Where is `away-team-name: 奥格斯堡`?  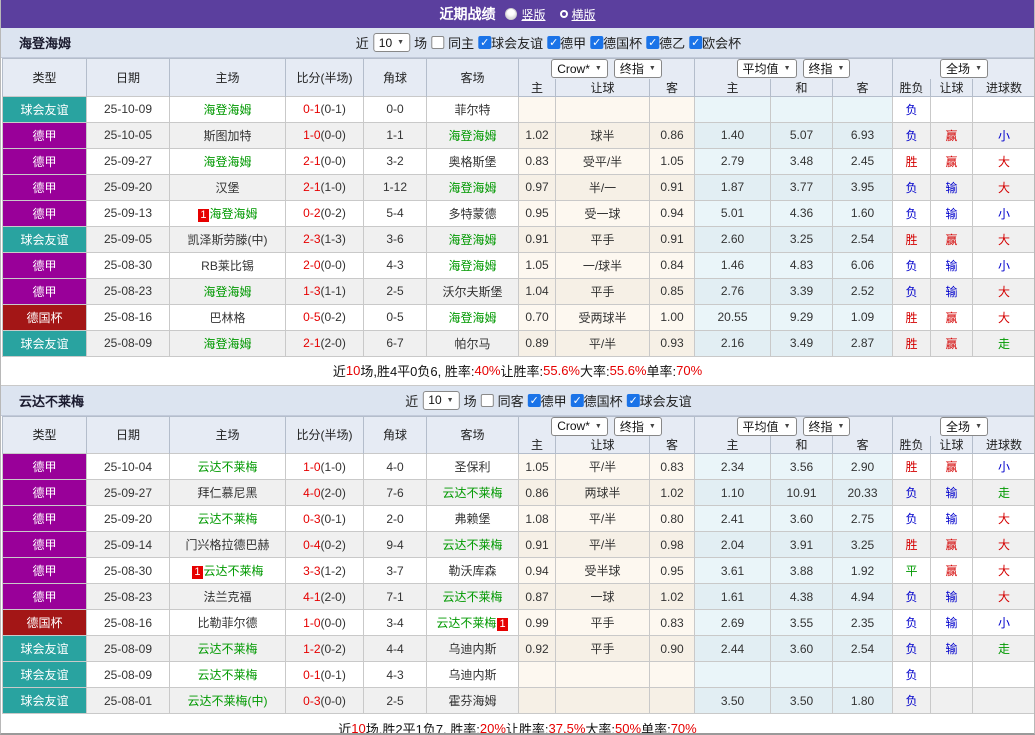 away-team-name: 奥格斯堡 is located at coordinates (472, 161).